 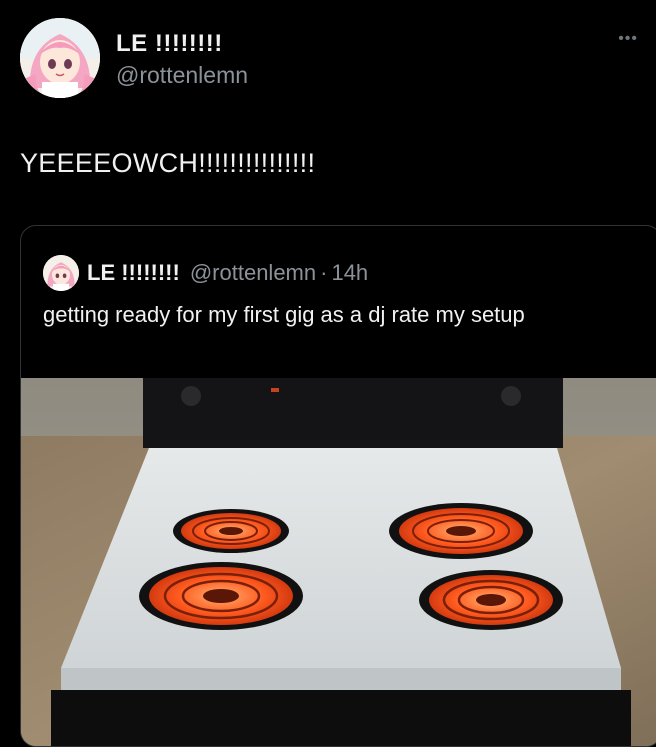 I want to click on author-info: LE !!!!!!!! @rottenlemn, so click(x=182, y=59).